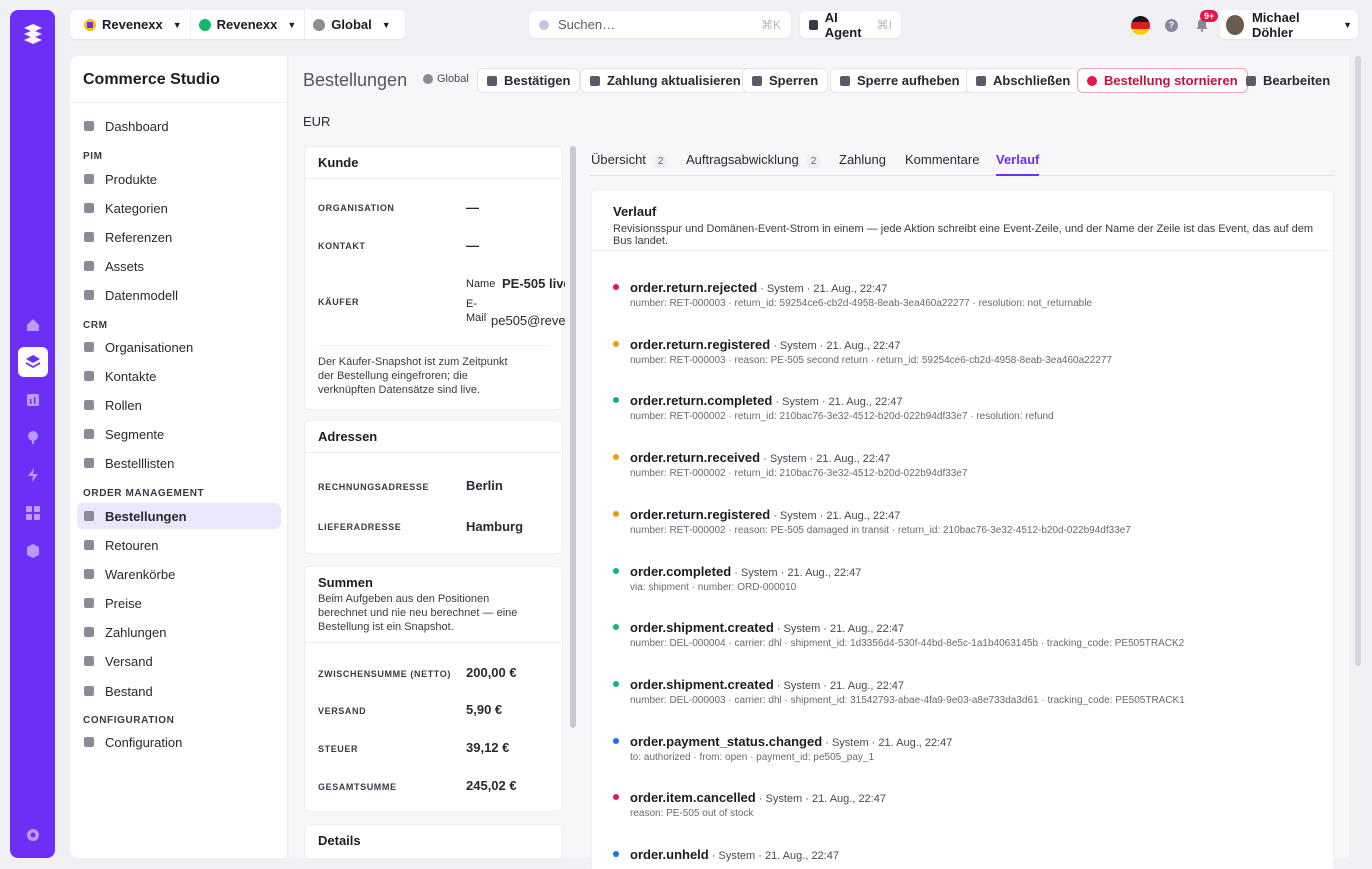  Describe the element at coordinates (179, 208) in the screenshot. I see `sidebar-item-kategorien: Kategorien` at that location.